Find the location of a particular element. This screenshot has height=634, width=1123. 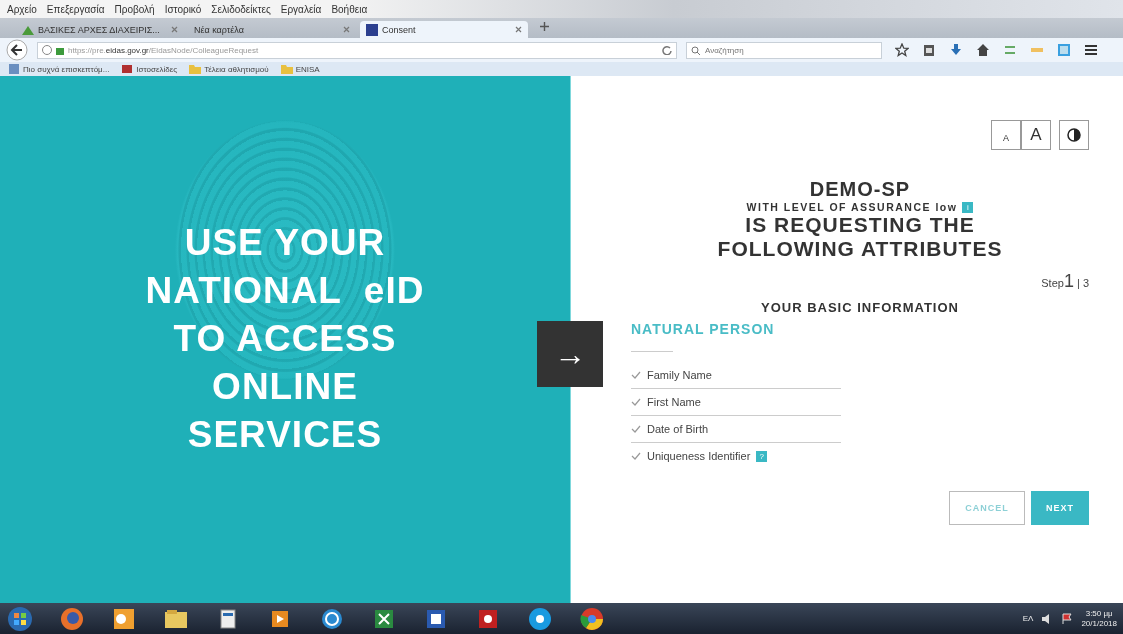

section-heading: YOUR BASIC INFORMATION is located at coordinates (860, 307).